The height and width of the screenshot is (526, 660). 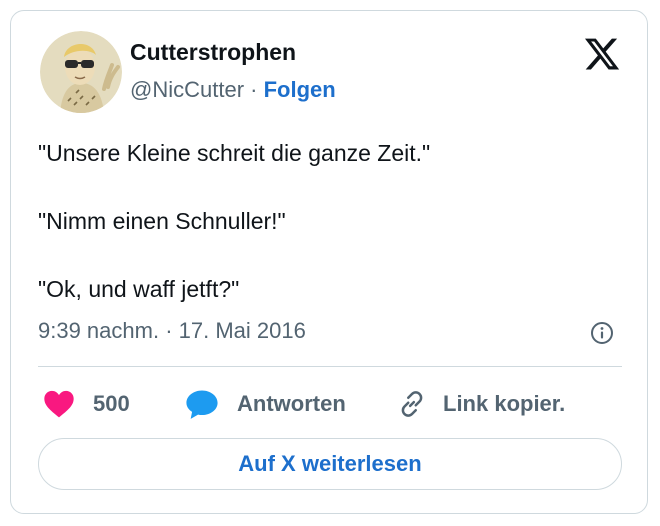 What do you see at coordinates (59, 404) in the screenshot?
I see `heart-icon` at bounding box center [59, 404].